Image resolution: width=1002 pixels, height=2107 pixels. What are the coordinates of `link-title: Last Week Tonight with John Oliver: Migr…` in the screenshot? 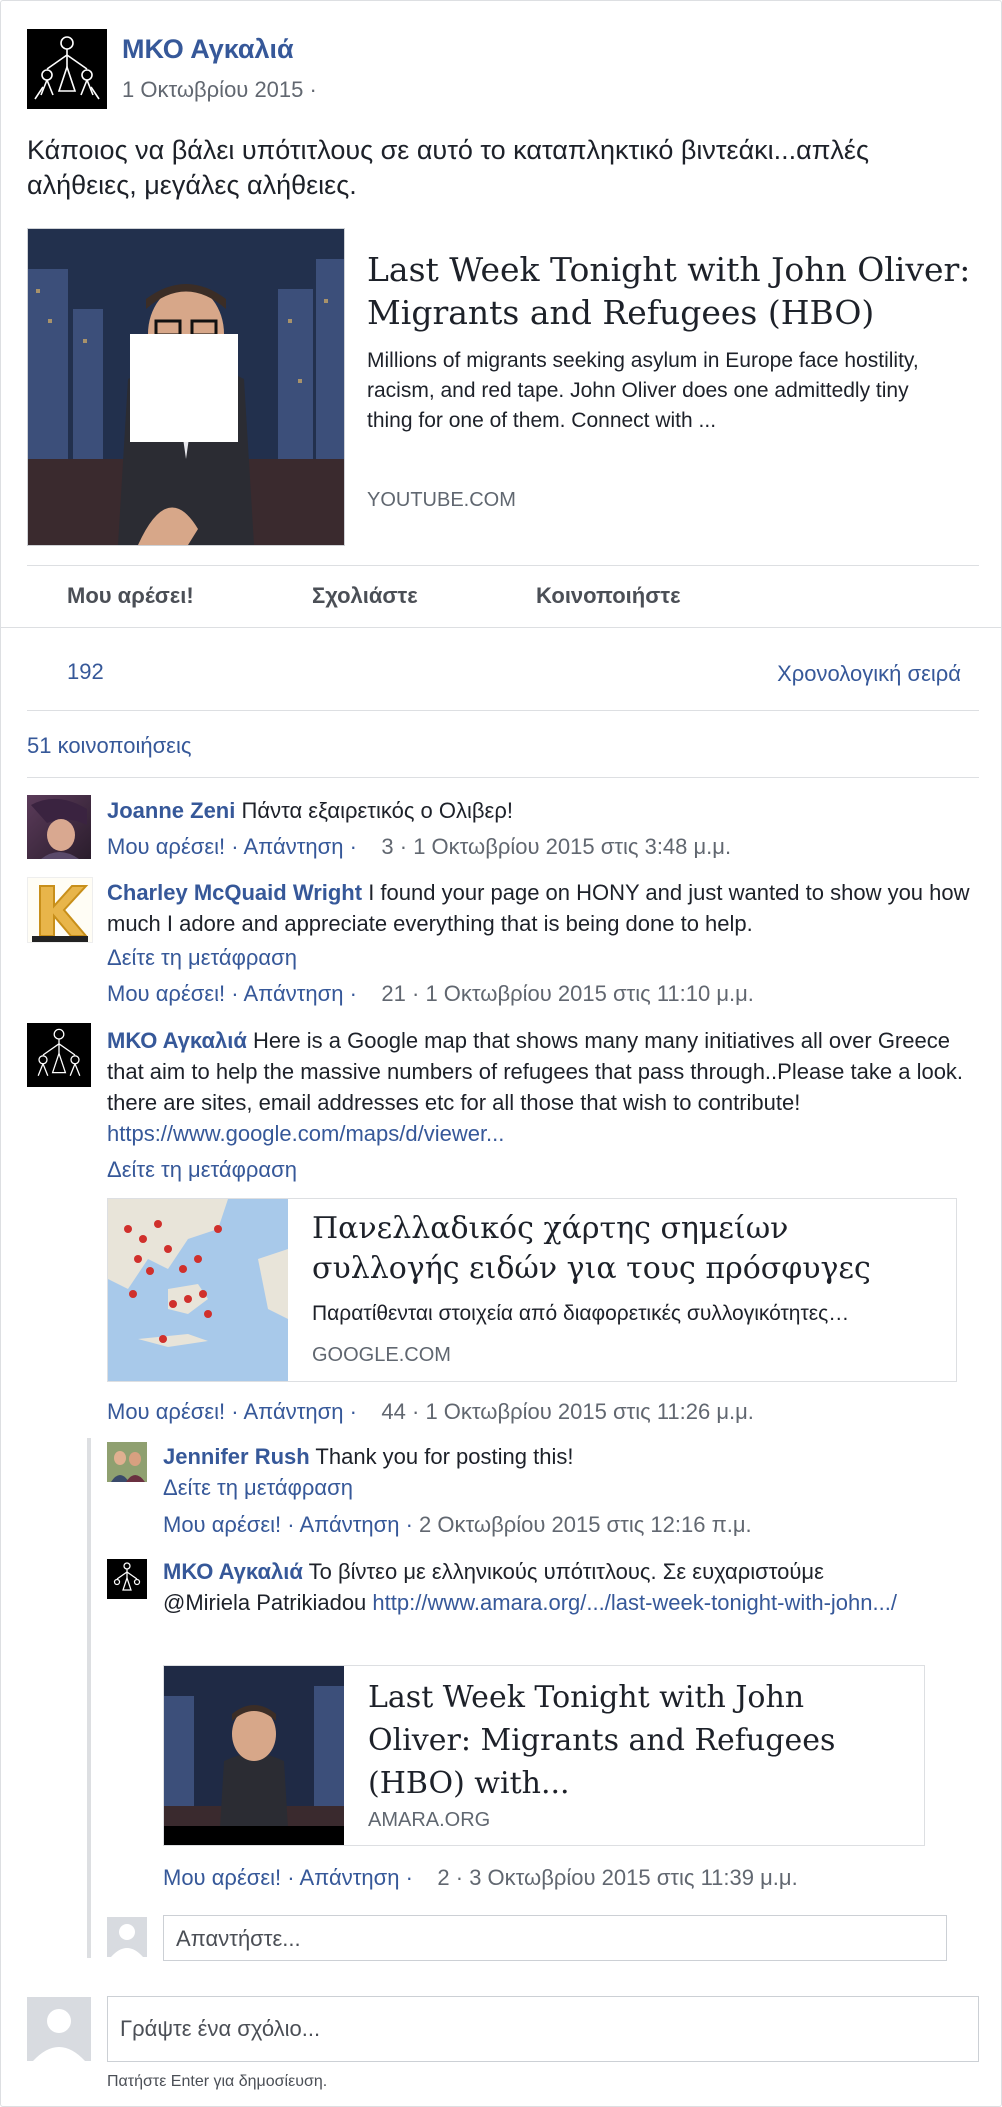 It's located at (672, 291).